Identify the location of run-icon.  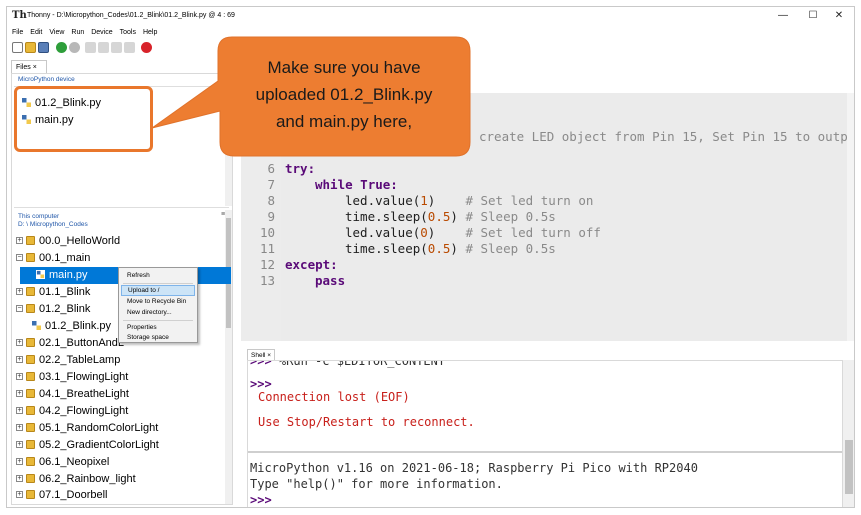
(61, 47).